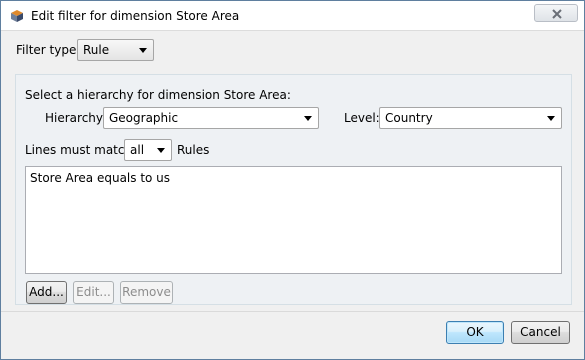  I want to click on match-dropdown: all, so click(148, 150).